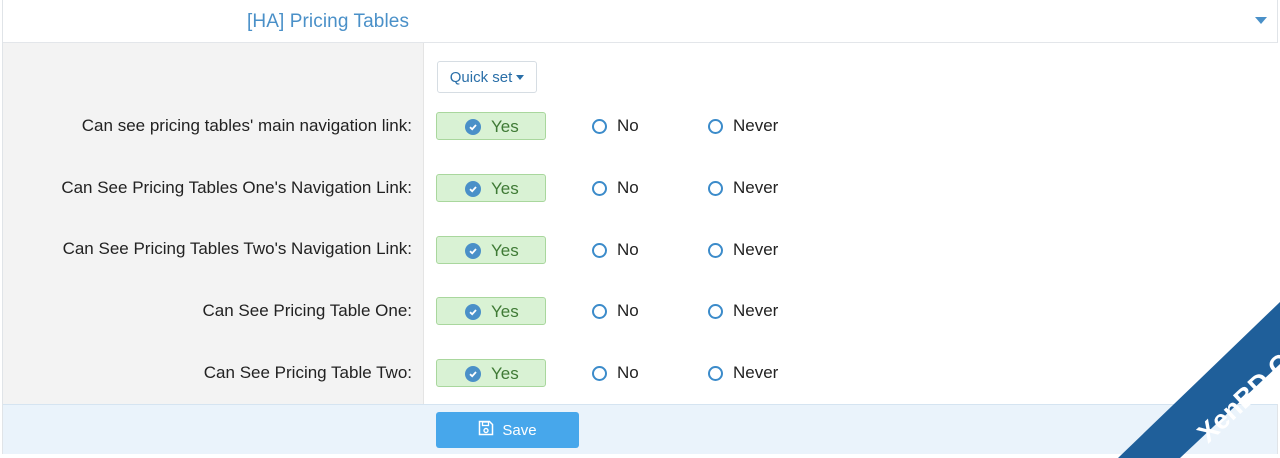  I want to click on save-button-label: Save, so click(519, 430).